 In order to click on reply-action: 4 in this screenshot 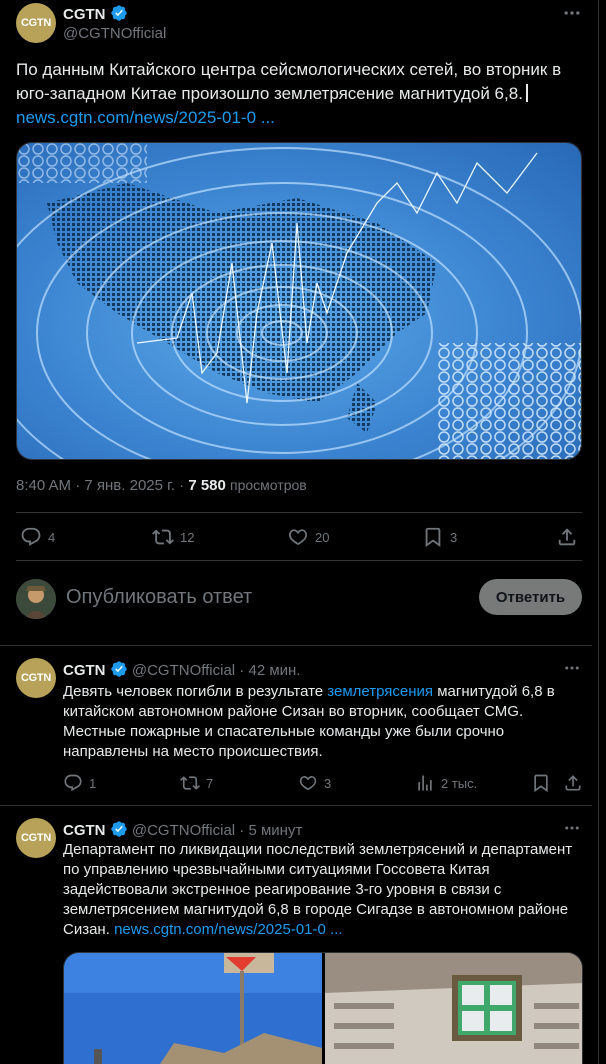, I will do `click(37, 537)`.